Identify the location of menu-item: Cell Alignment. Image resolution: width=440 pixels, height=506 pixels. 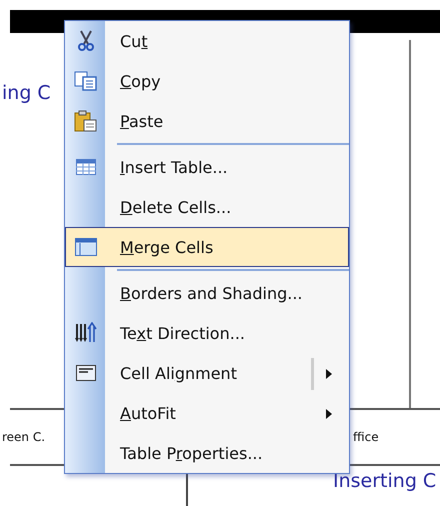
(207, 373).